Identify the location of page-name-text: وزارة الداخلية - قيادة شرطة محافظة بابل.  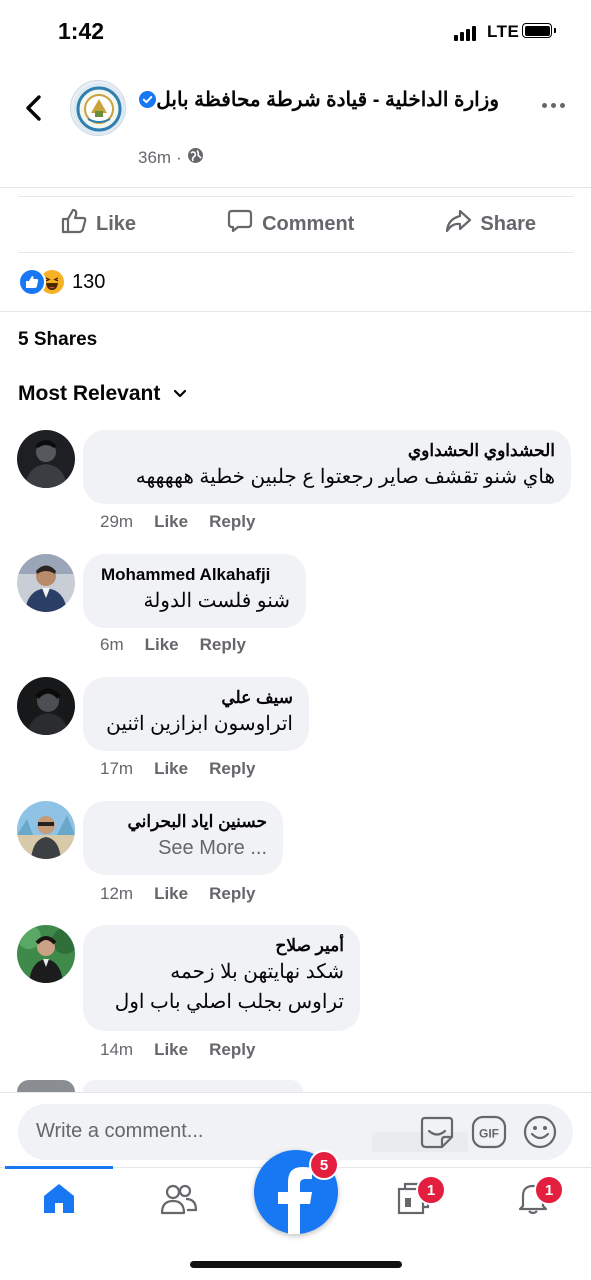
(327, 100).